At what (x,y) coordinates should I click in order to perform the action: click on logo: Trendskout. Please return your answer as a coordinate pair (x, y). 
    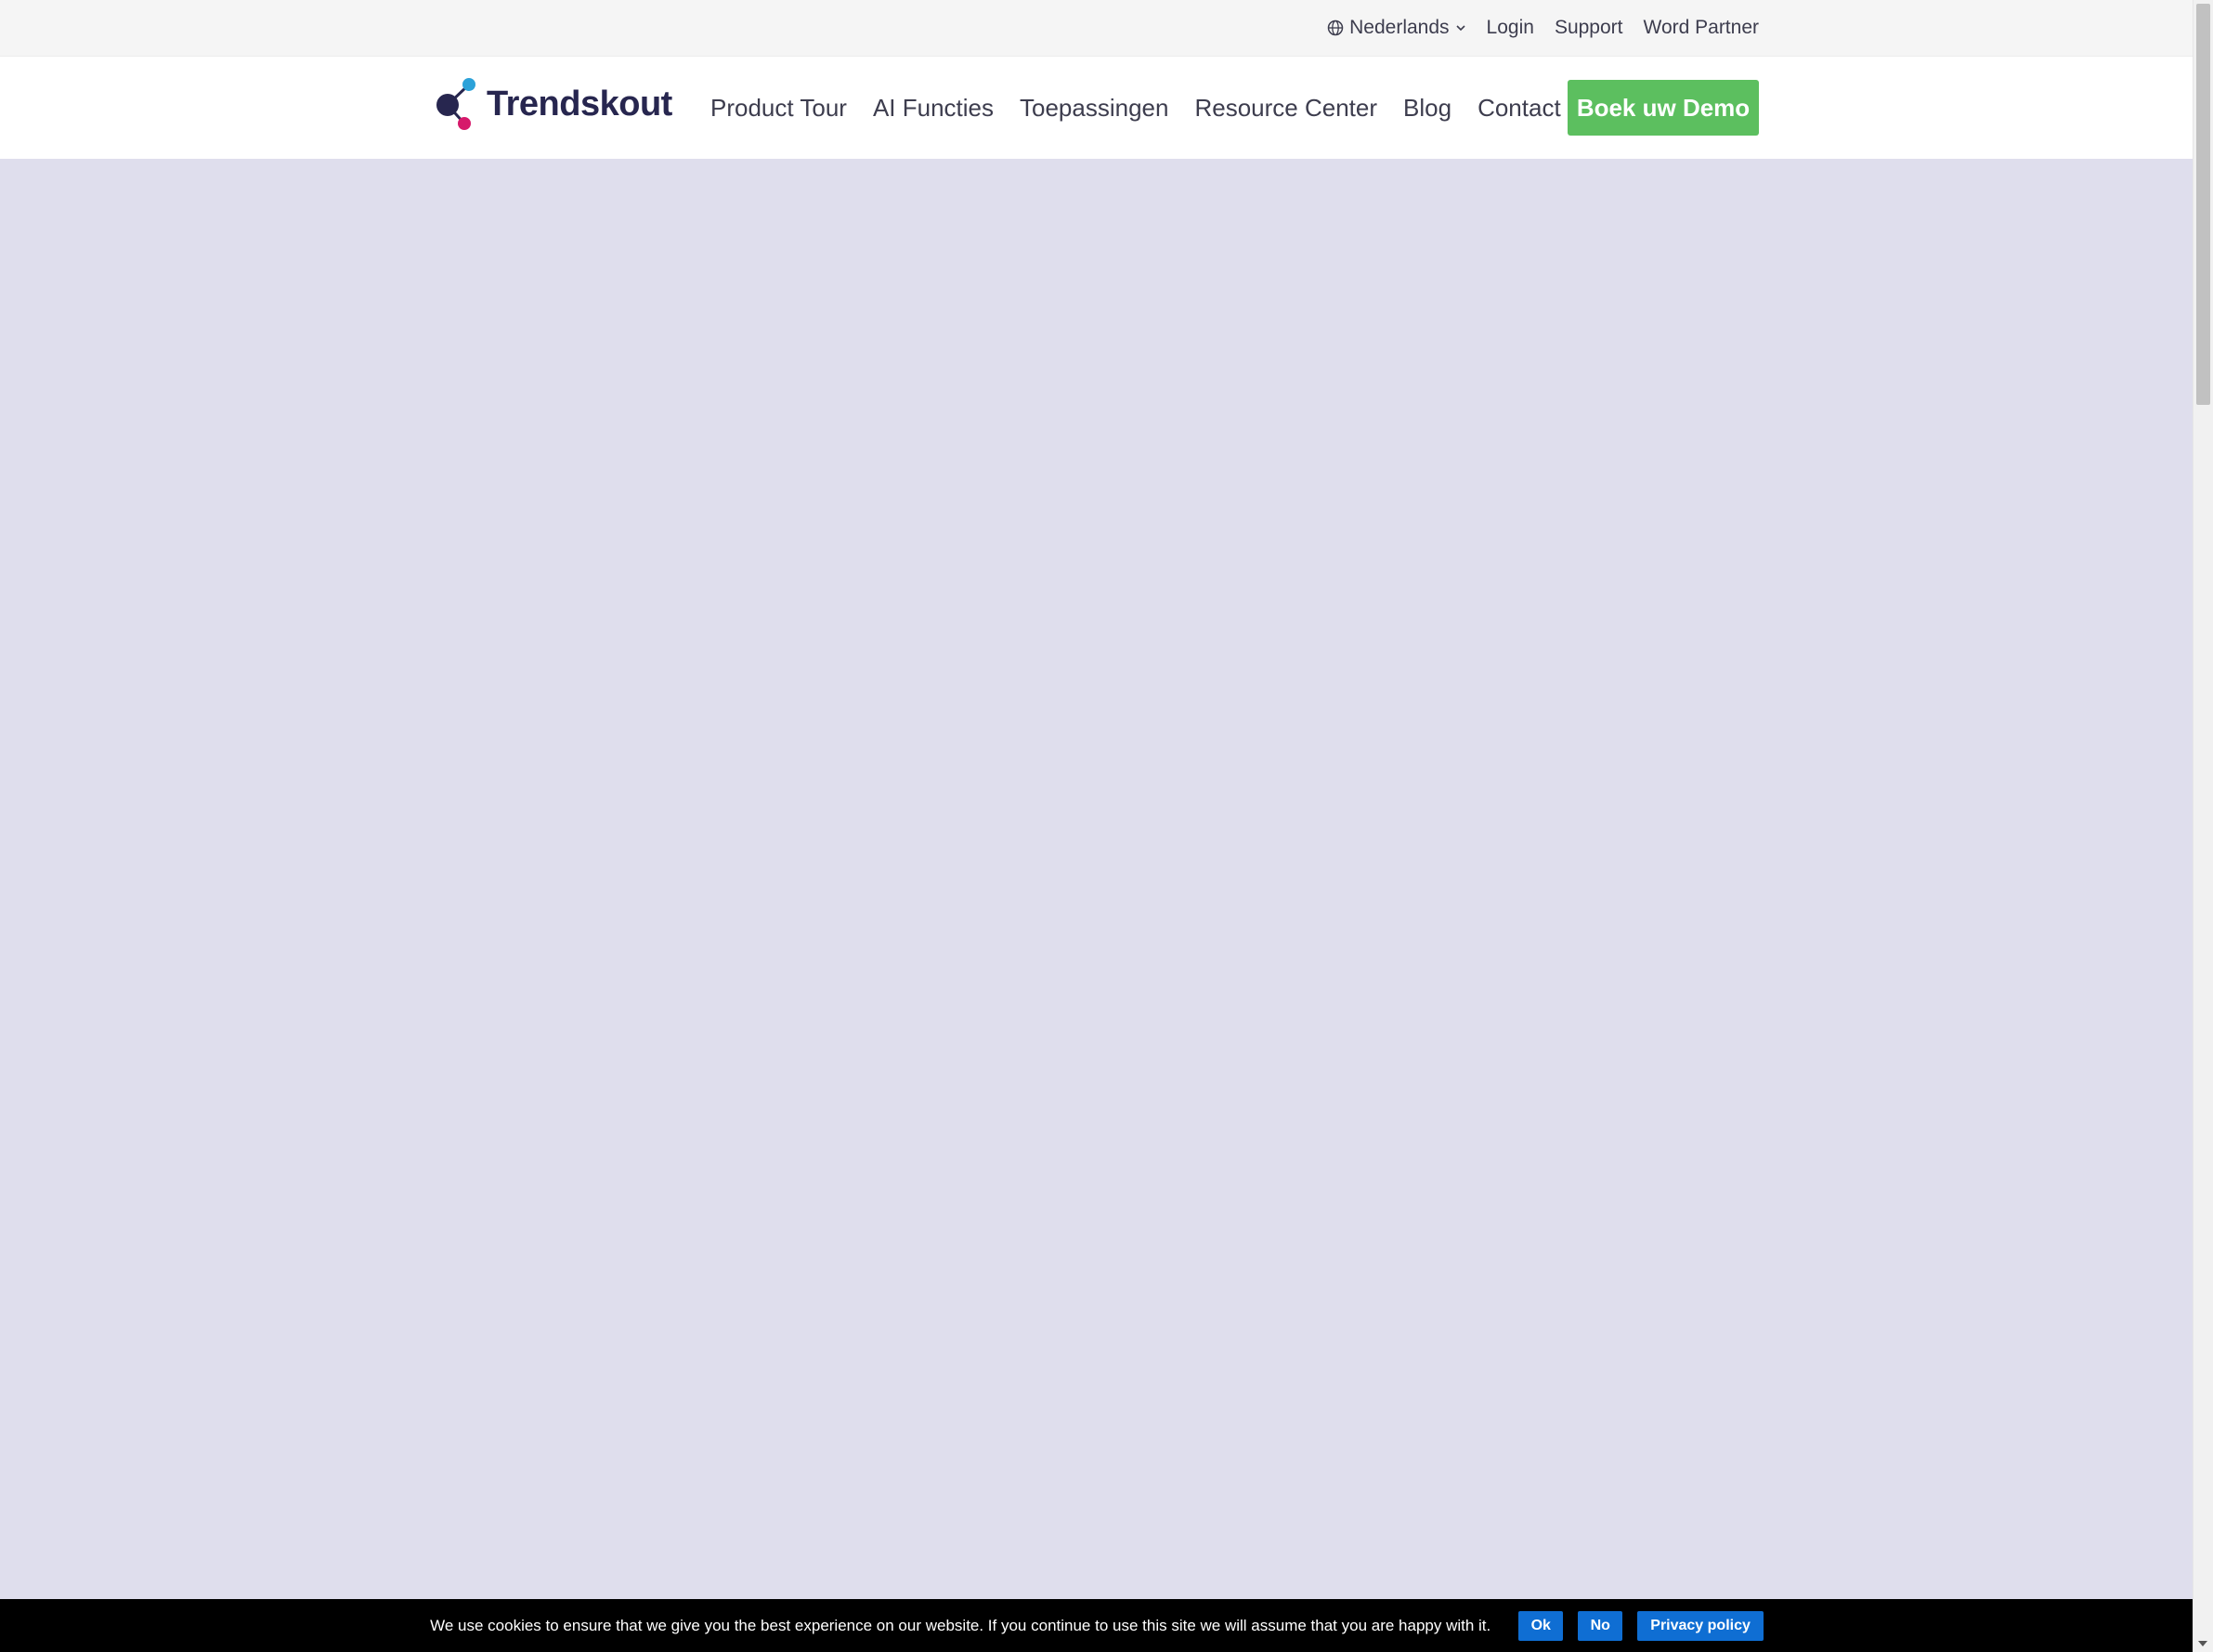
    Looking at the image, I should click on (553, 104).